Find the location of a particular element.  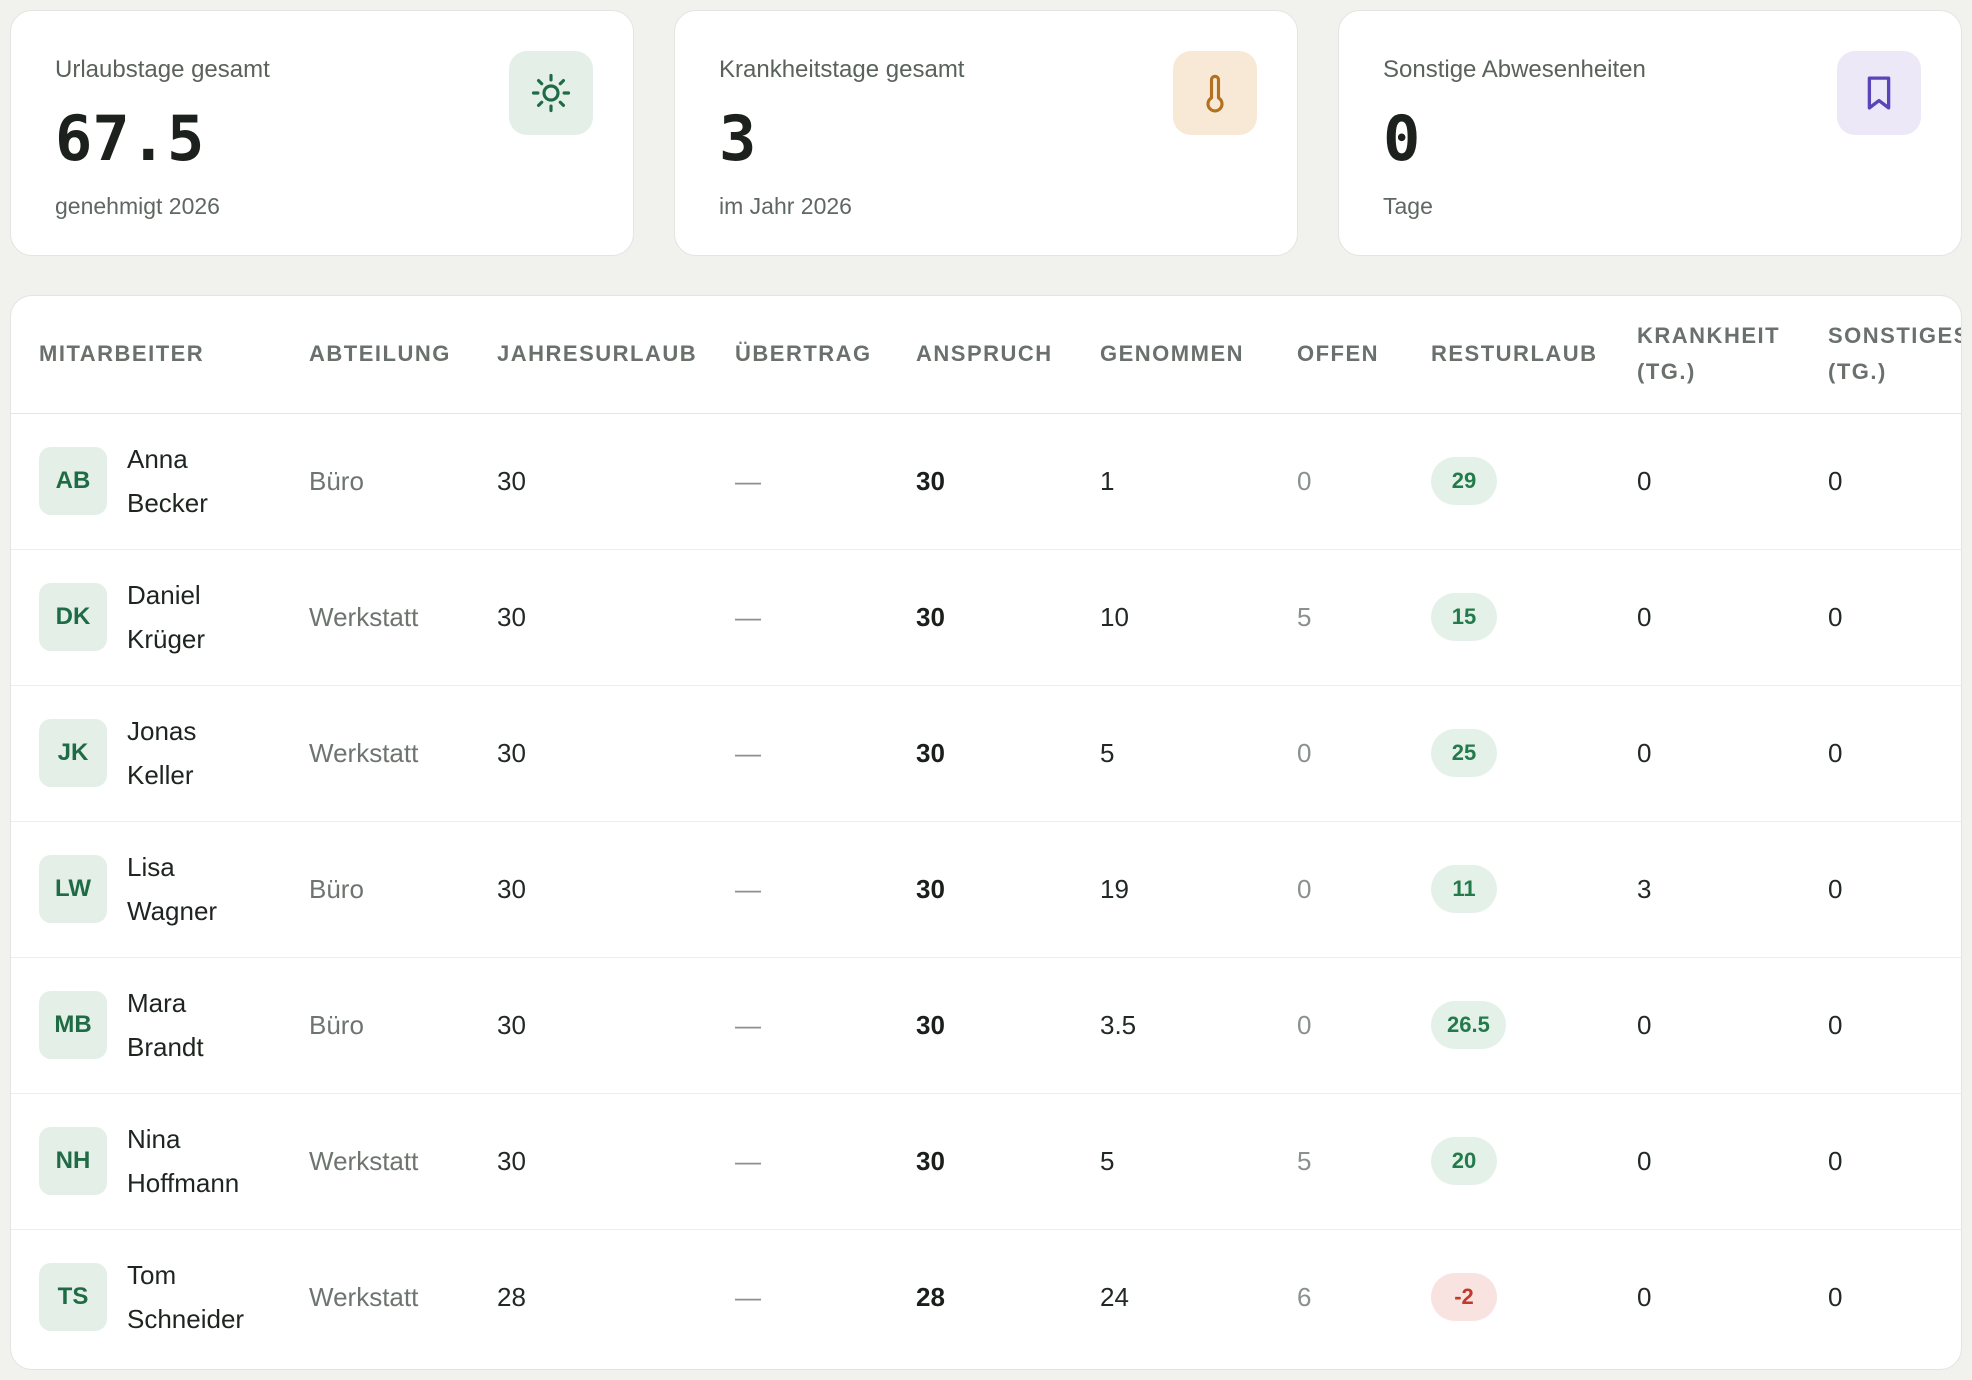

employee-first-name: Nina is located at coordinates (154, 1139).